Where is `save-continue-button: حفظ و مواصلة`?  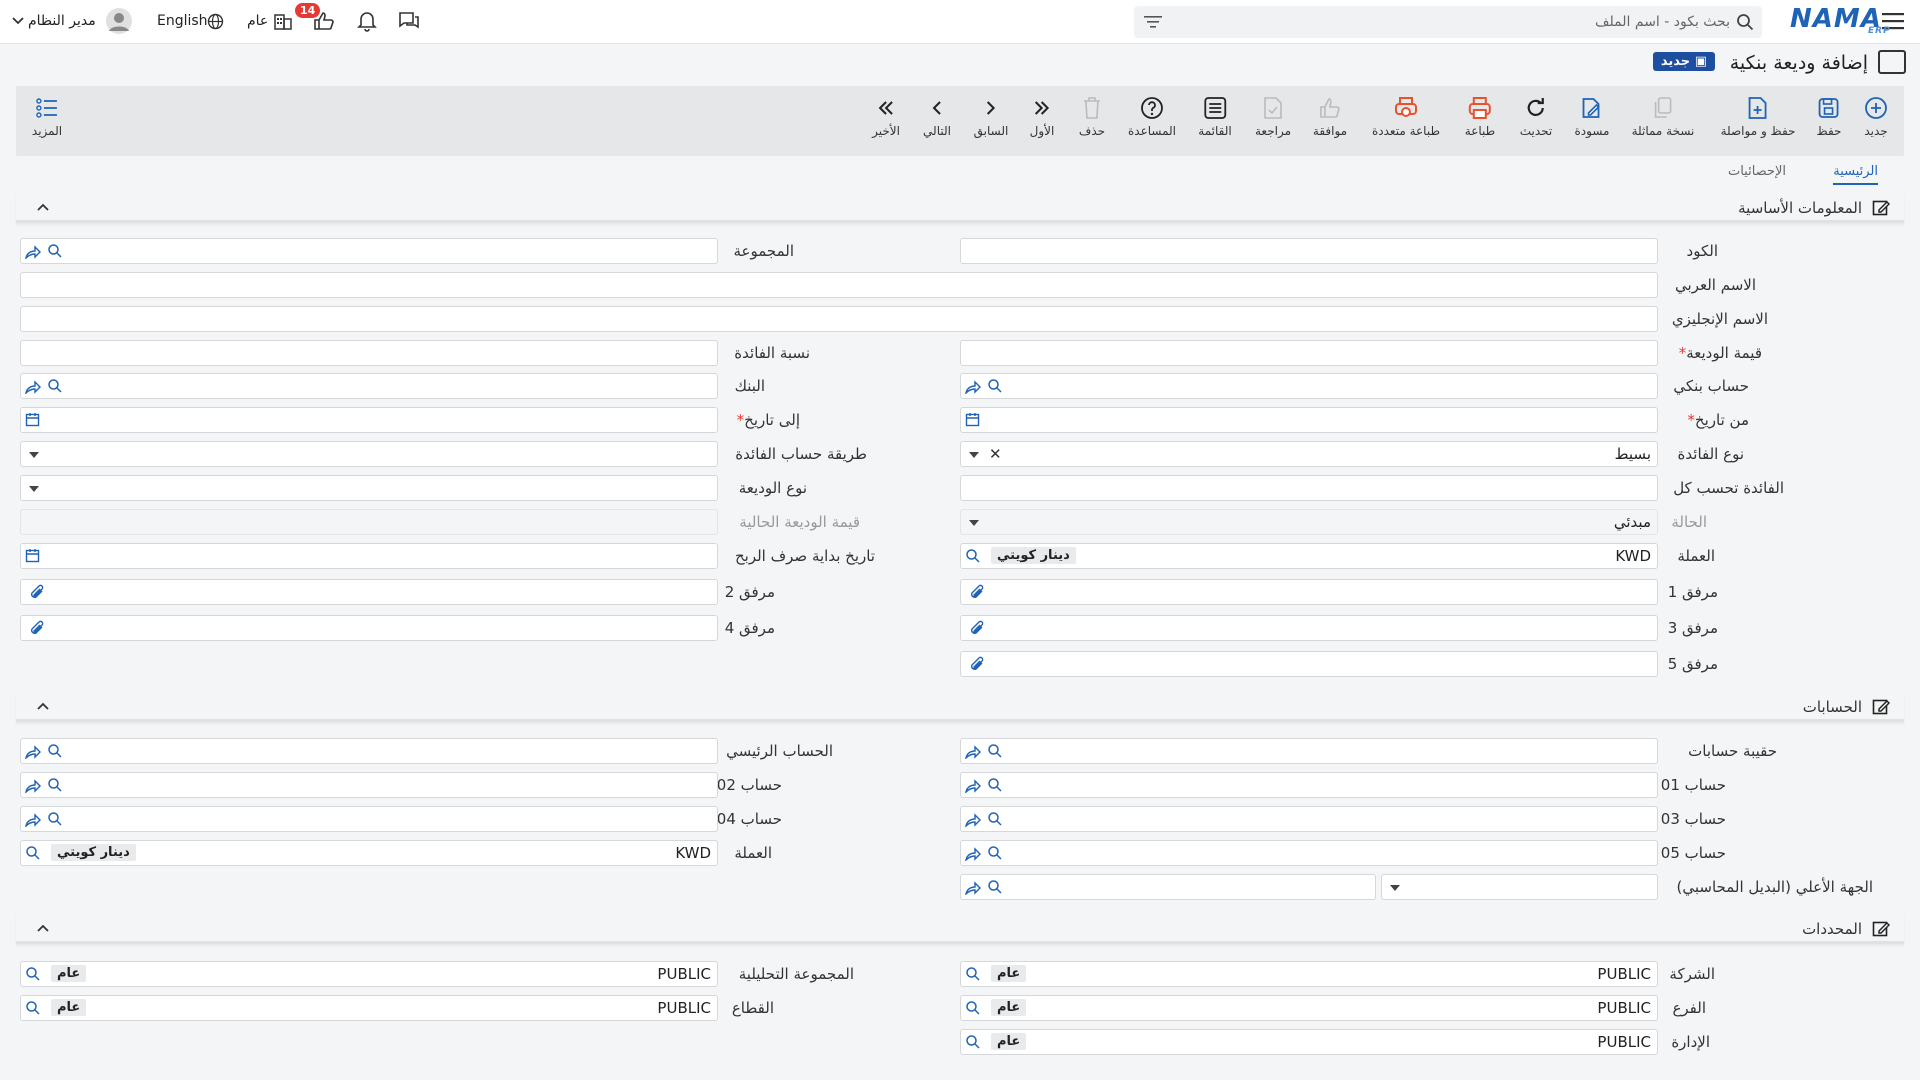
save-continue-button: حفظ و مواصلة is located at coordinates (1758, 116).